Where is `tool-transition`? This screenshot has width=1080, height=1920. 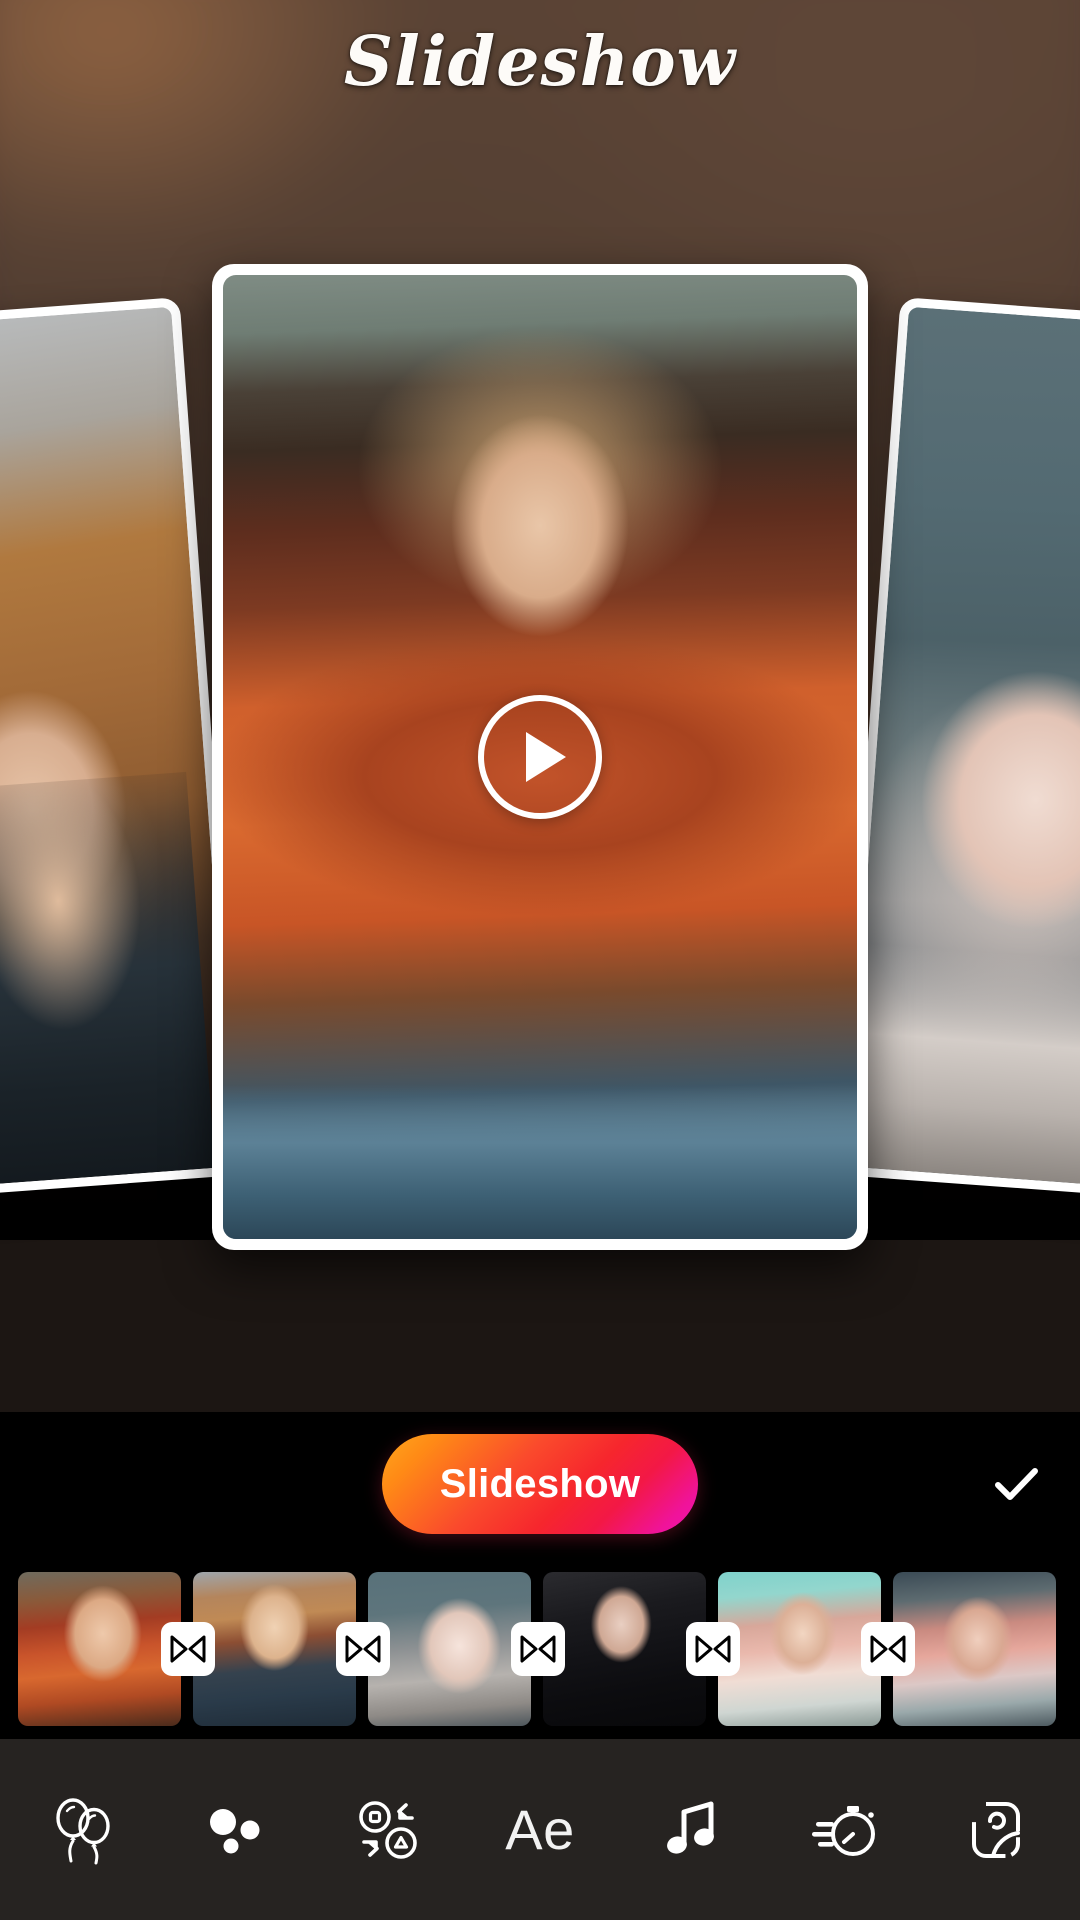
tool-transition is located at coordinates (388, 1830).